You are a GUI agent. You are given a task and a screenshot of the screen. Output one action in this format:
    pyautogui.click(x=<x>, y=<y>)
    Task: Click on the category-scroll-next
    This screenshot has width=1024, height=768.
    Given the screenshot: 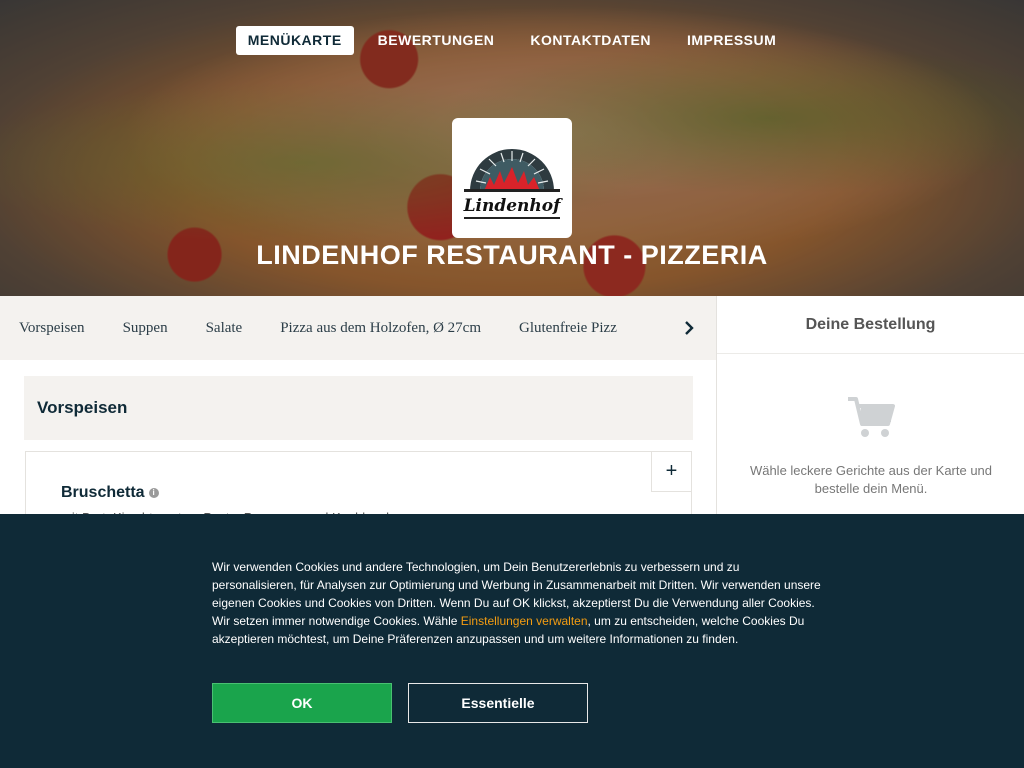 What is the action you would take?
    pyautogui.click(x=686, y=328)
    